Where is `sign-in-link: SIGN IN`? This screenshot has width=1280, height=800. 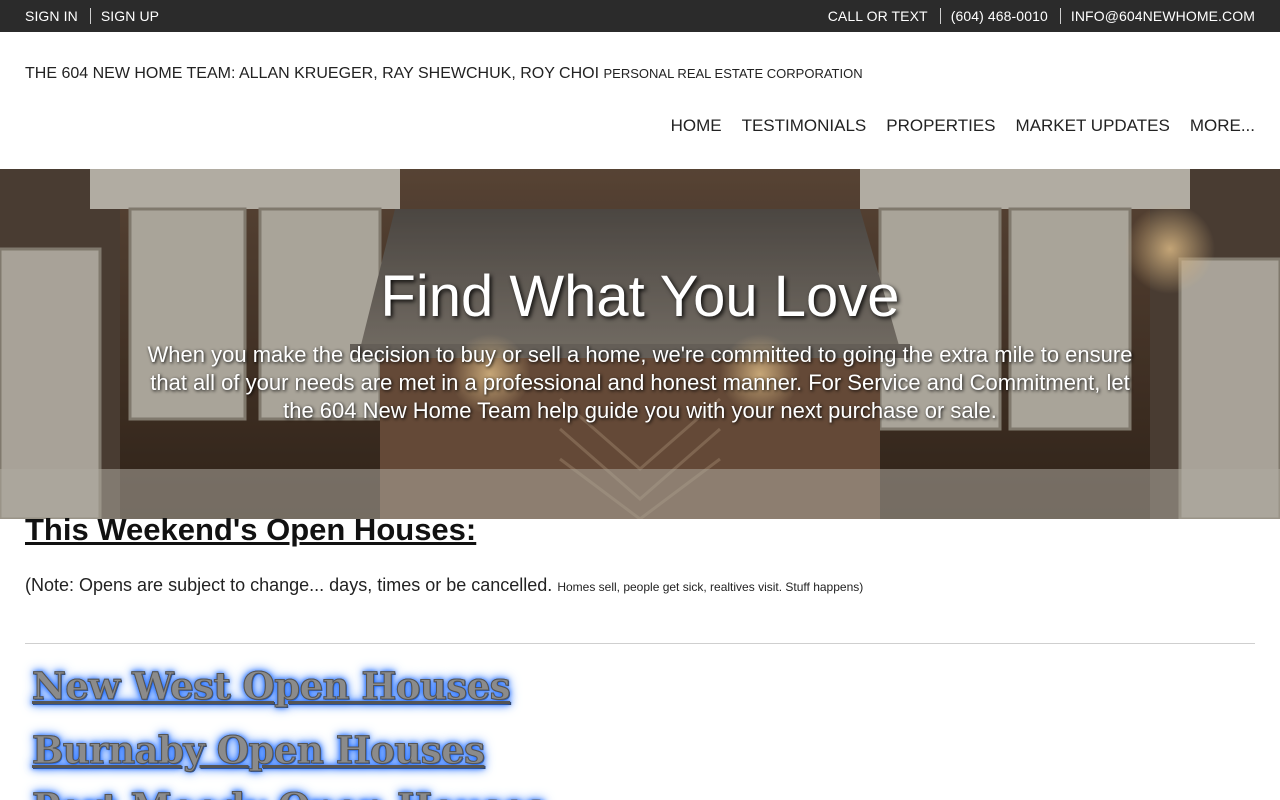
sign-in-link: SIGN IN is located at coordinates (51, 16).